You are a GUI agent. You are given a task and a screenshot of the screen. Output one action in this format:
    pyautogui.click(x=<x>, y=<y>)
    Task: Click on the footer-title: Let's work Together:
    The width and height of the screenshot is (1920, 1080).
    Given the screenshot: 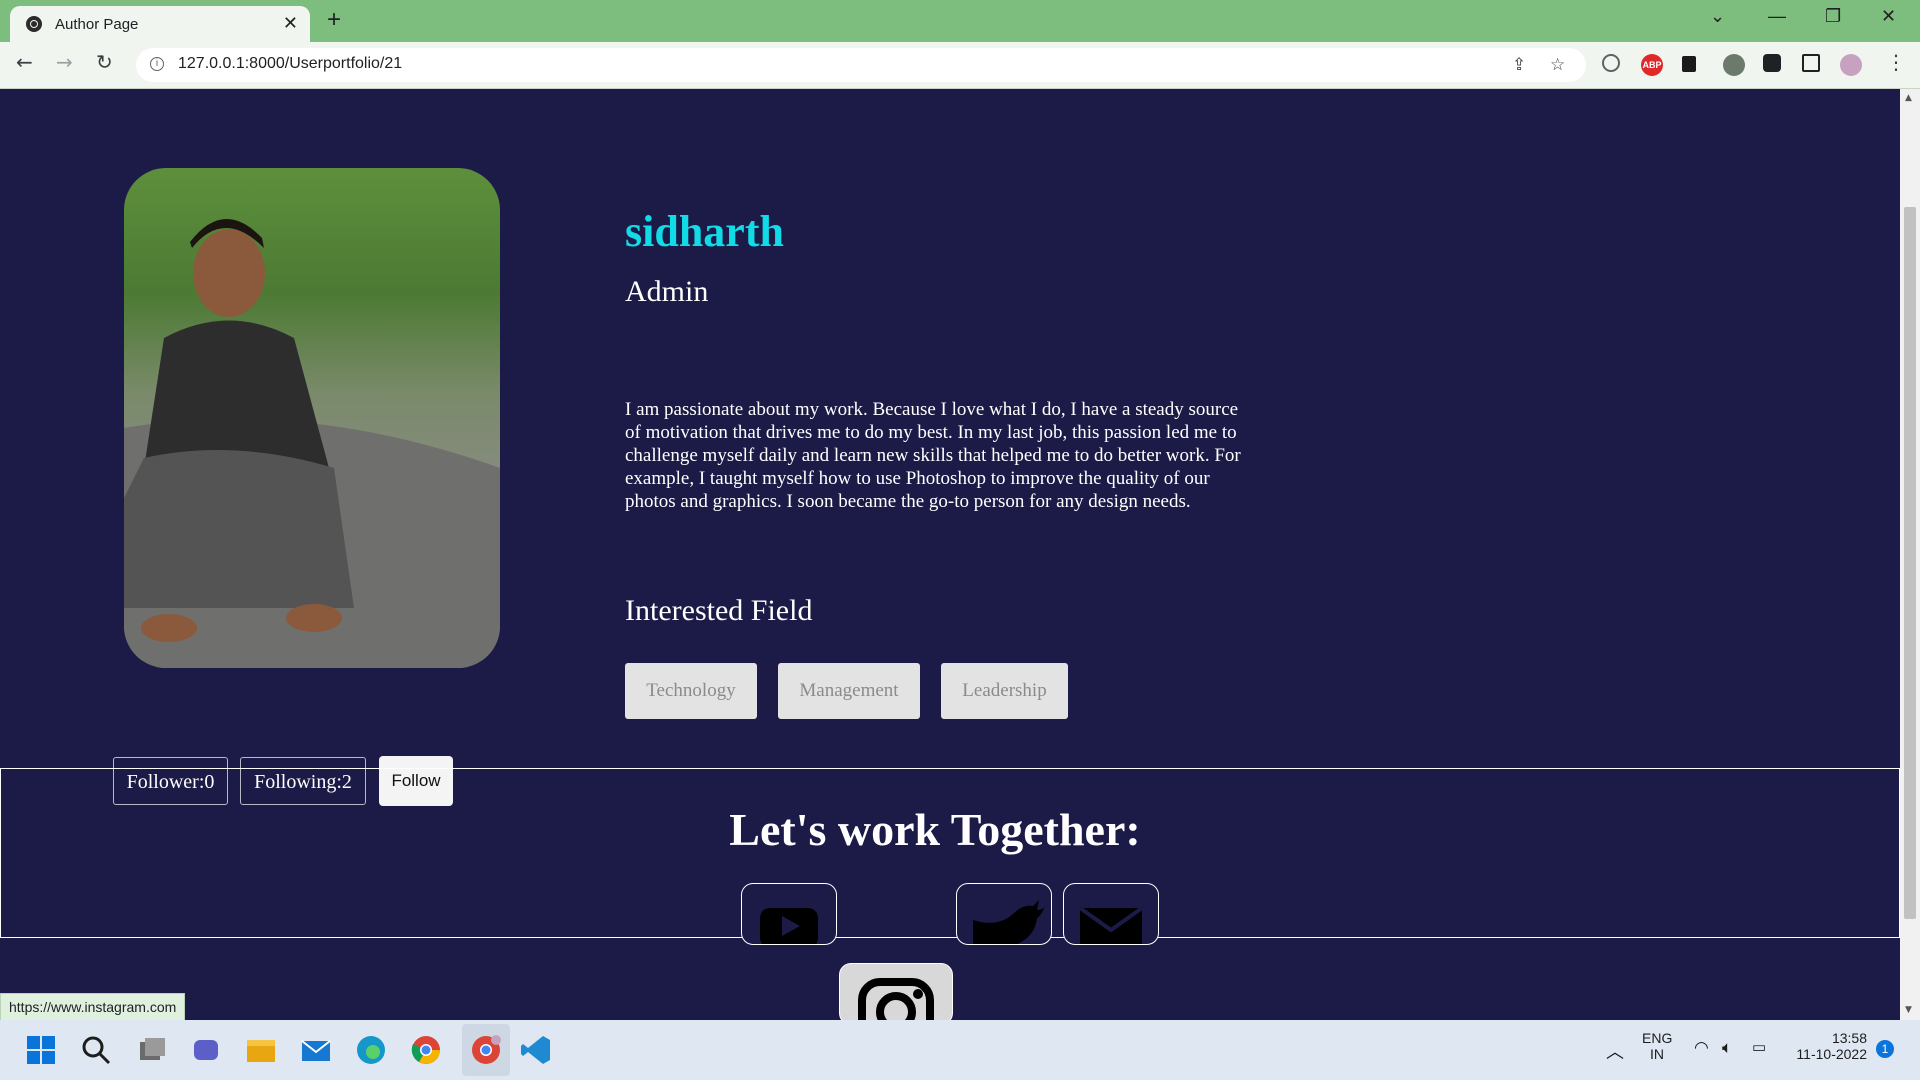 What is the action you would take?
    pyautogui.click(x=935, y=829)
    